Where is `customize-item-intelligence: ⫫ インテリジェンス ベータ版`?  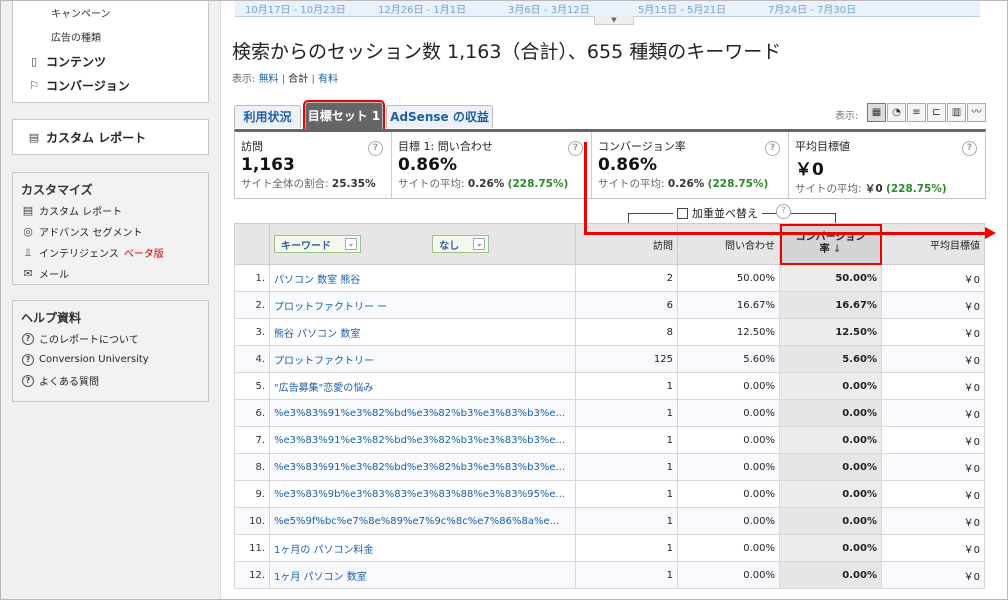
customize-item-intelligence: ⫫ インテリジェンス ベータ版 is located at coordinates (110, 252).